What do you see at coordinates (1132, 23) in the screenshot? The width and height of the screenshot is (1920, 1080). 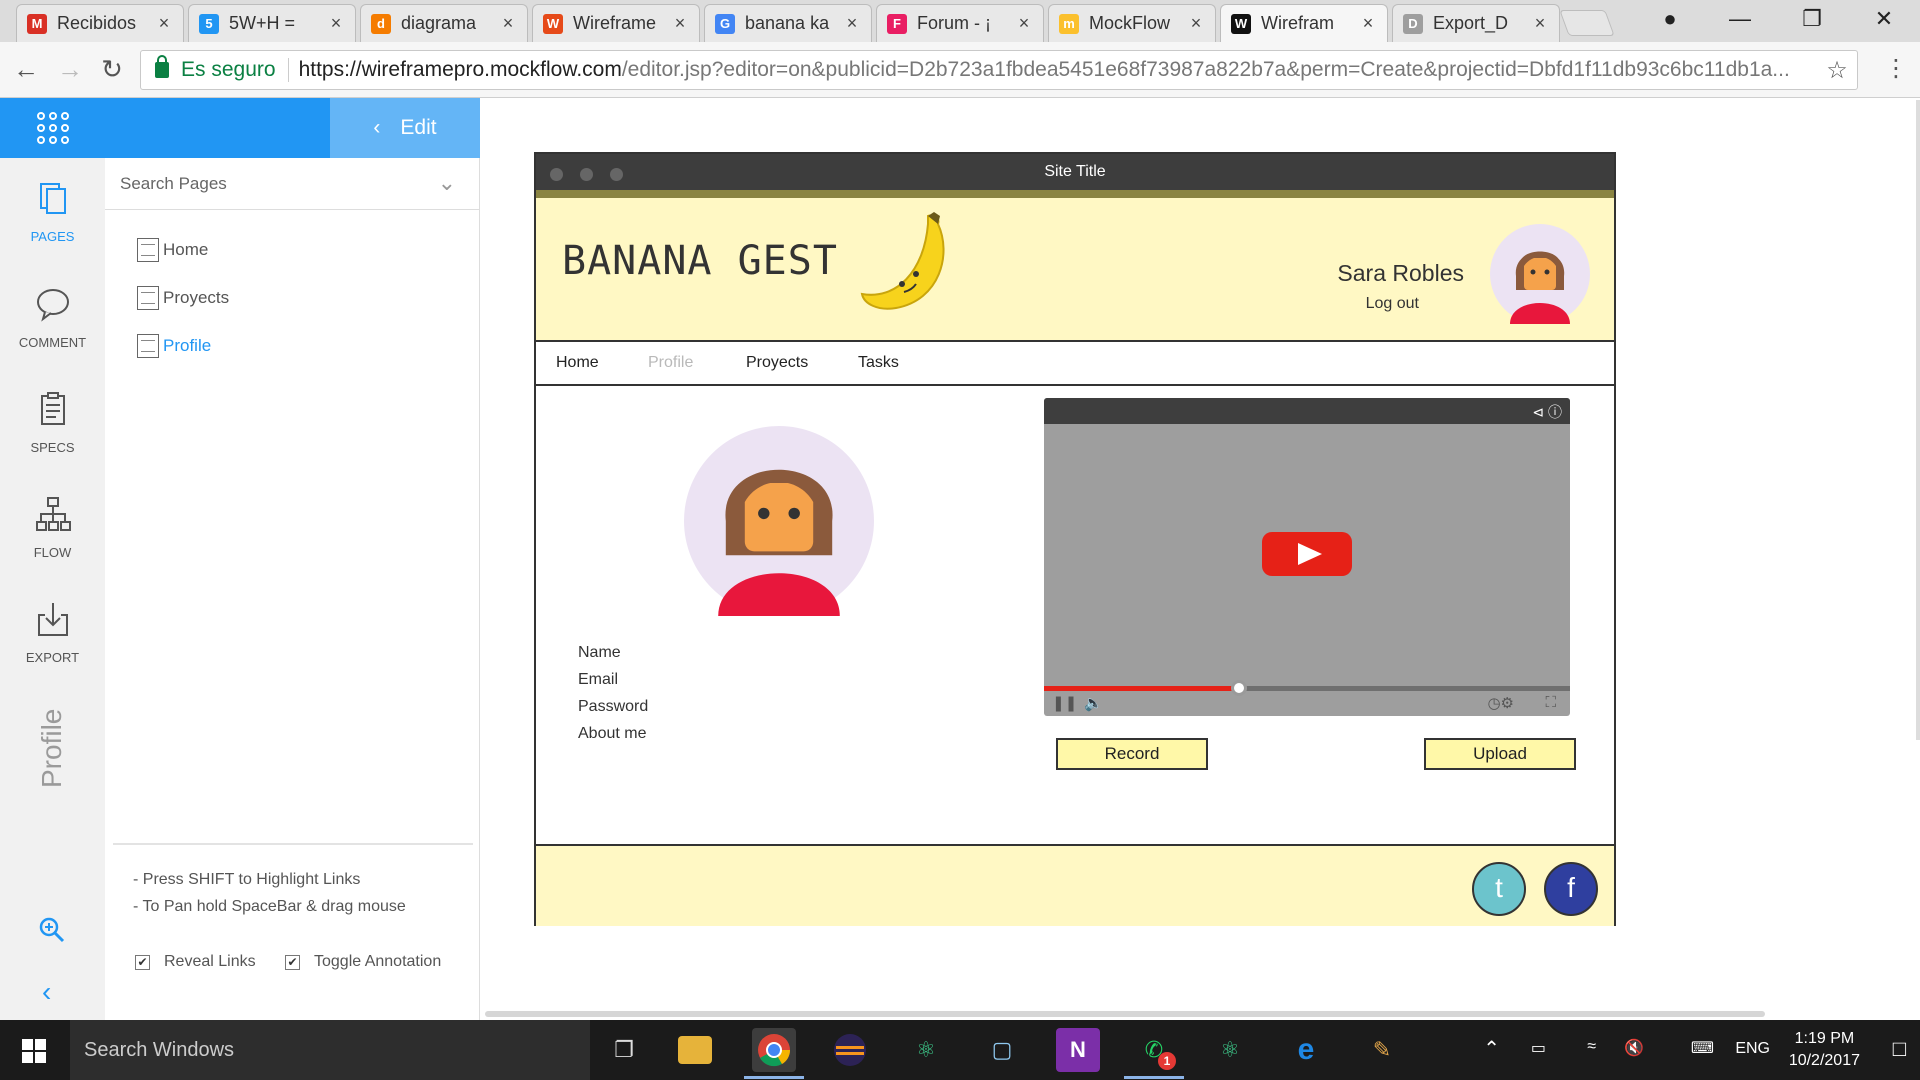 I see `browser-tab: m MockFlow ×` at bounding box center [1132, 23].